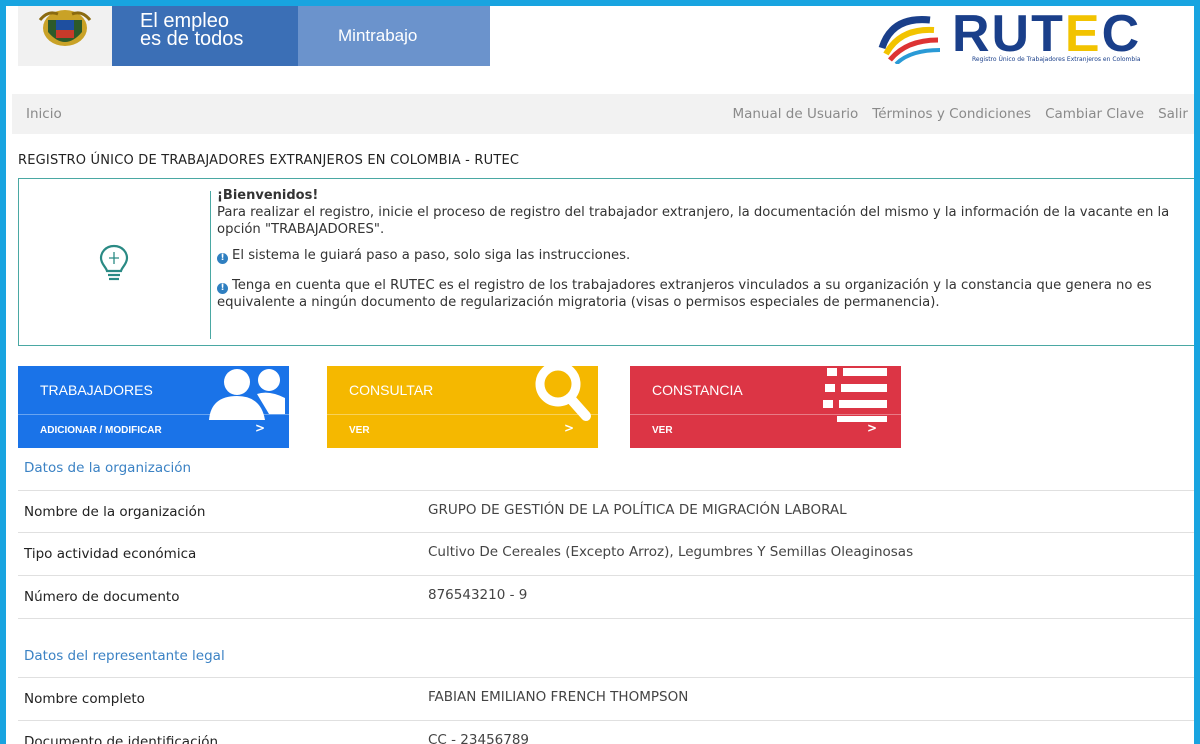 The width and height of the screenshot is (1200, 744). What do you see at coordinates (110, 554) in the screenshot?
I see `org-activity-label: Tipo actividad económica` at bounding box center [110, 554].